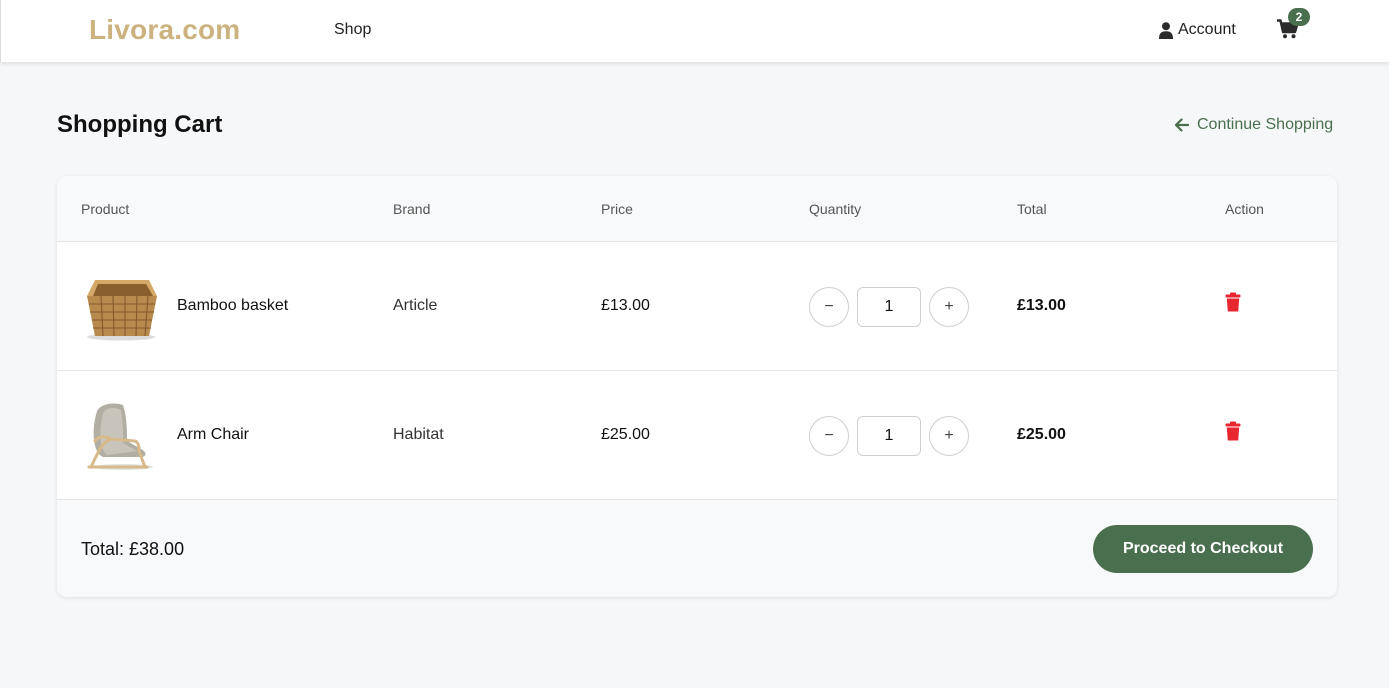 This screenshot has height=688, width=1389. I want to click on column-header-quantity: Quantity, so click(835, 209).